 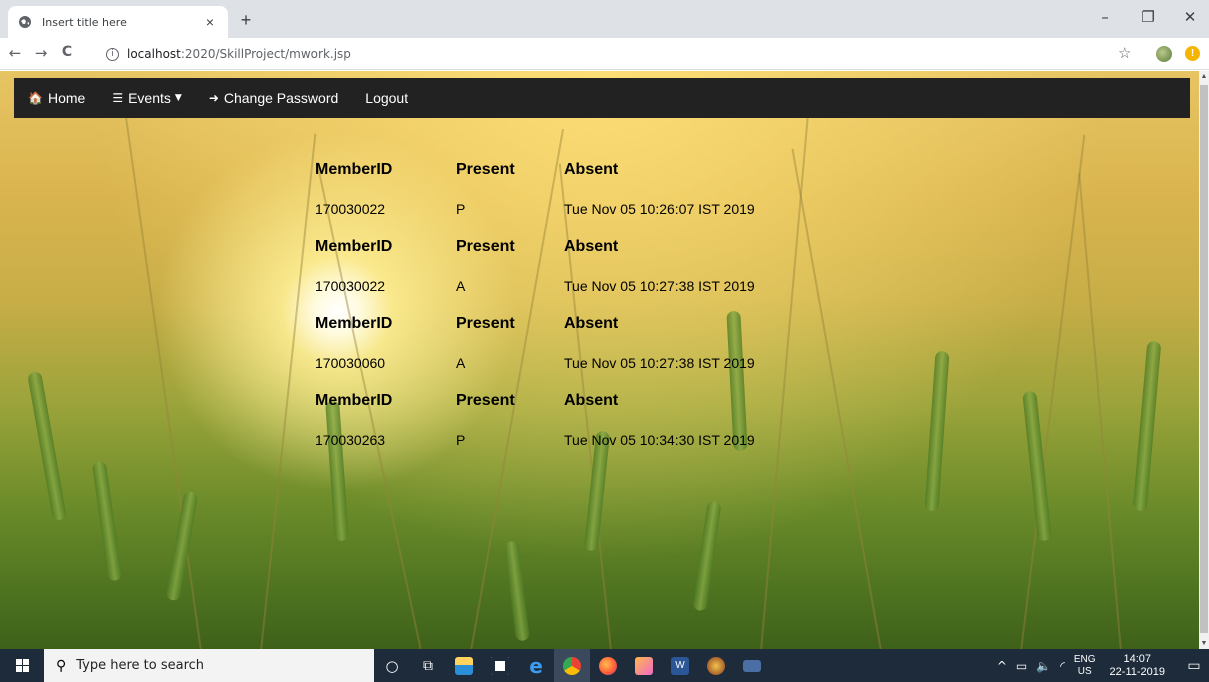 What do you see at coordinates (350, 362) in the screenshot?
I see `cell-memberid: 170030060` at bounding box center [350, 362].